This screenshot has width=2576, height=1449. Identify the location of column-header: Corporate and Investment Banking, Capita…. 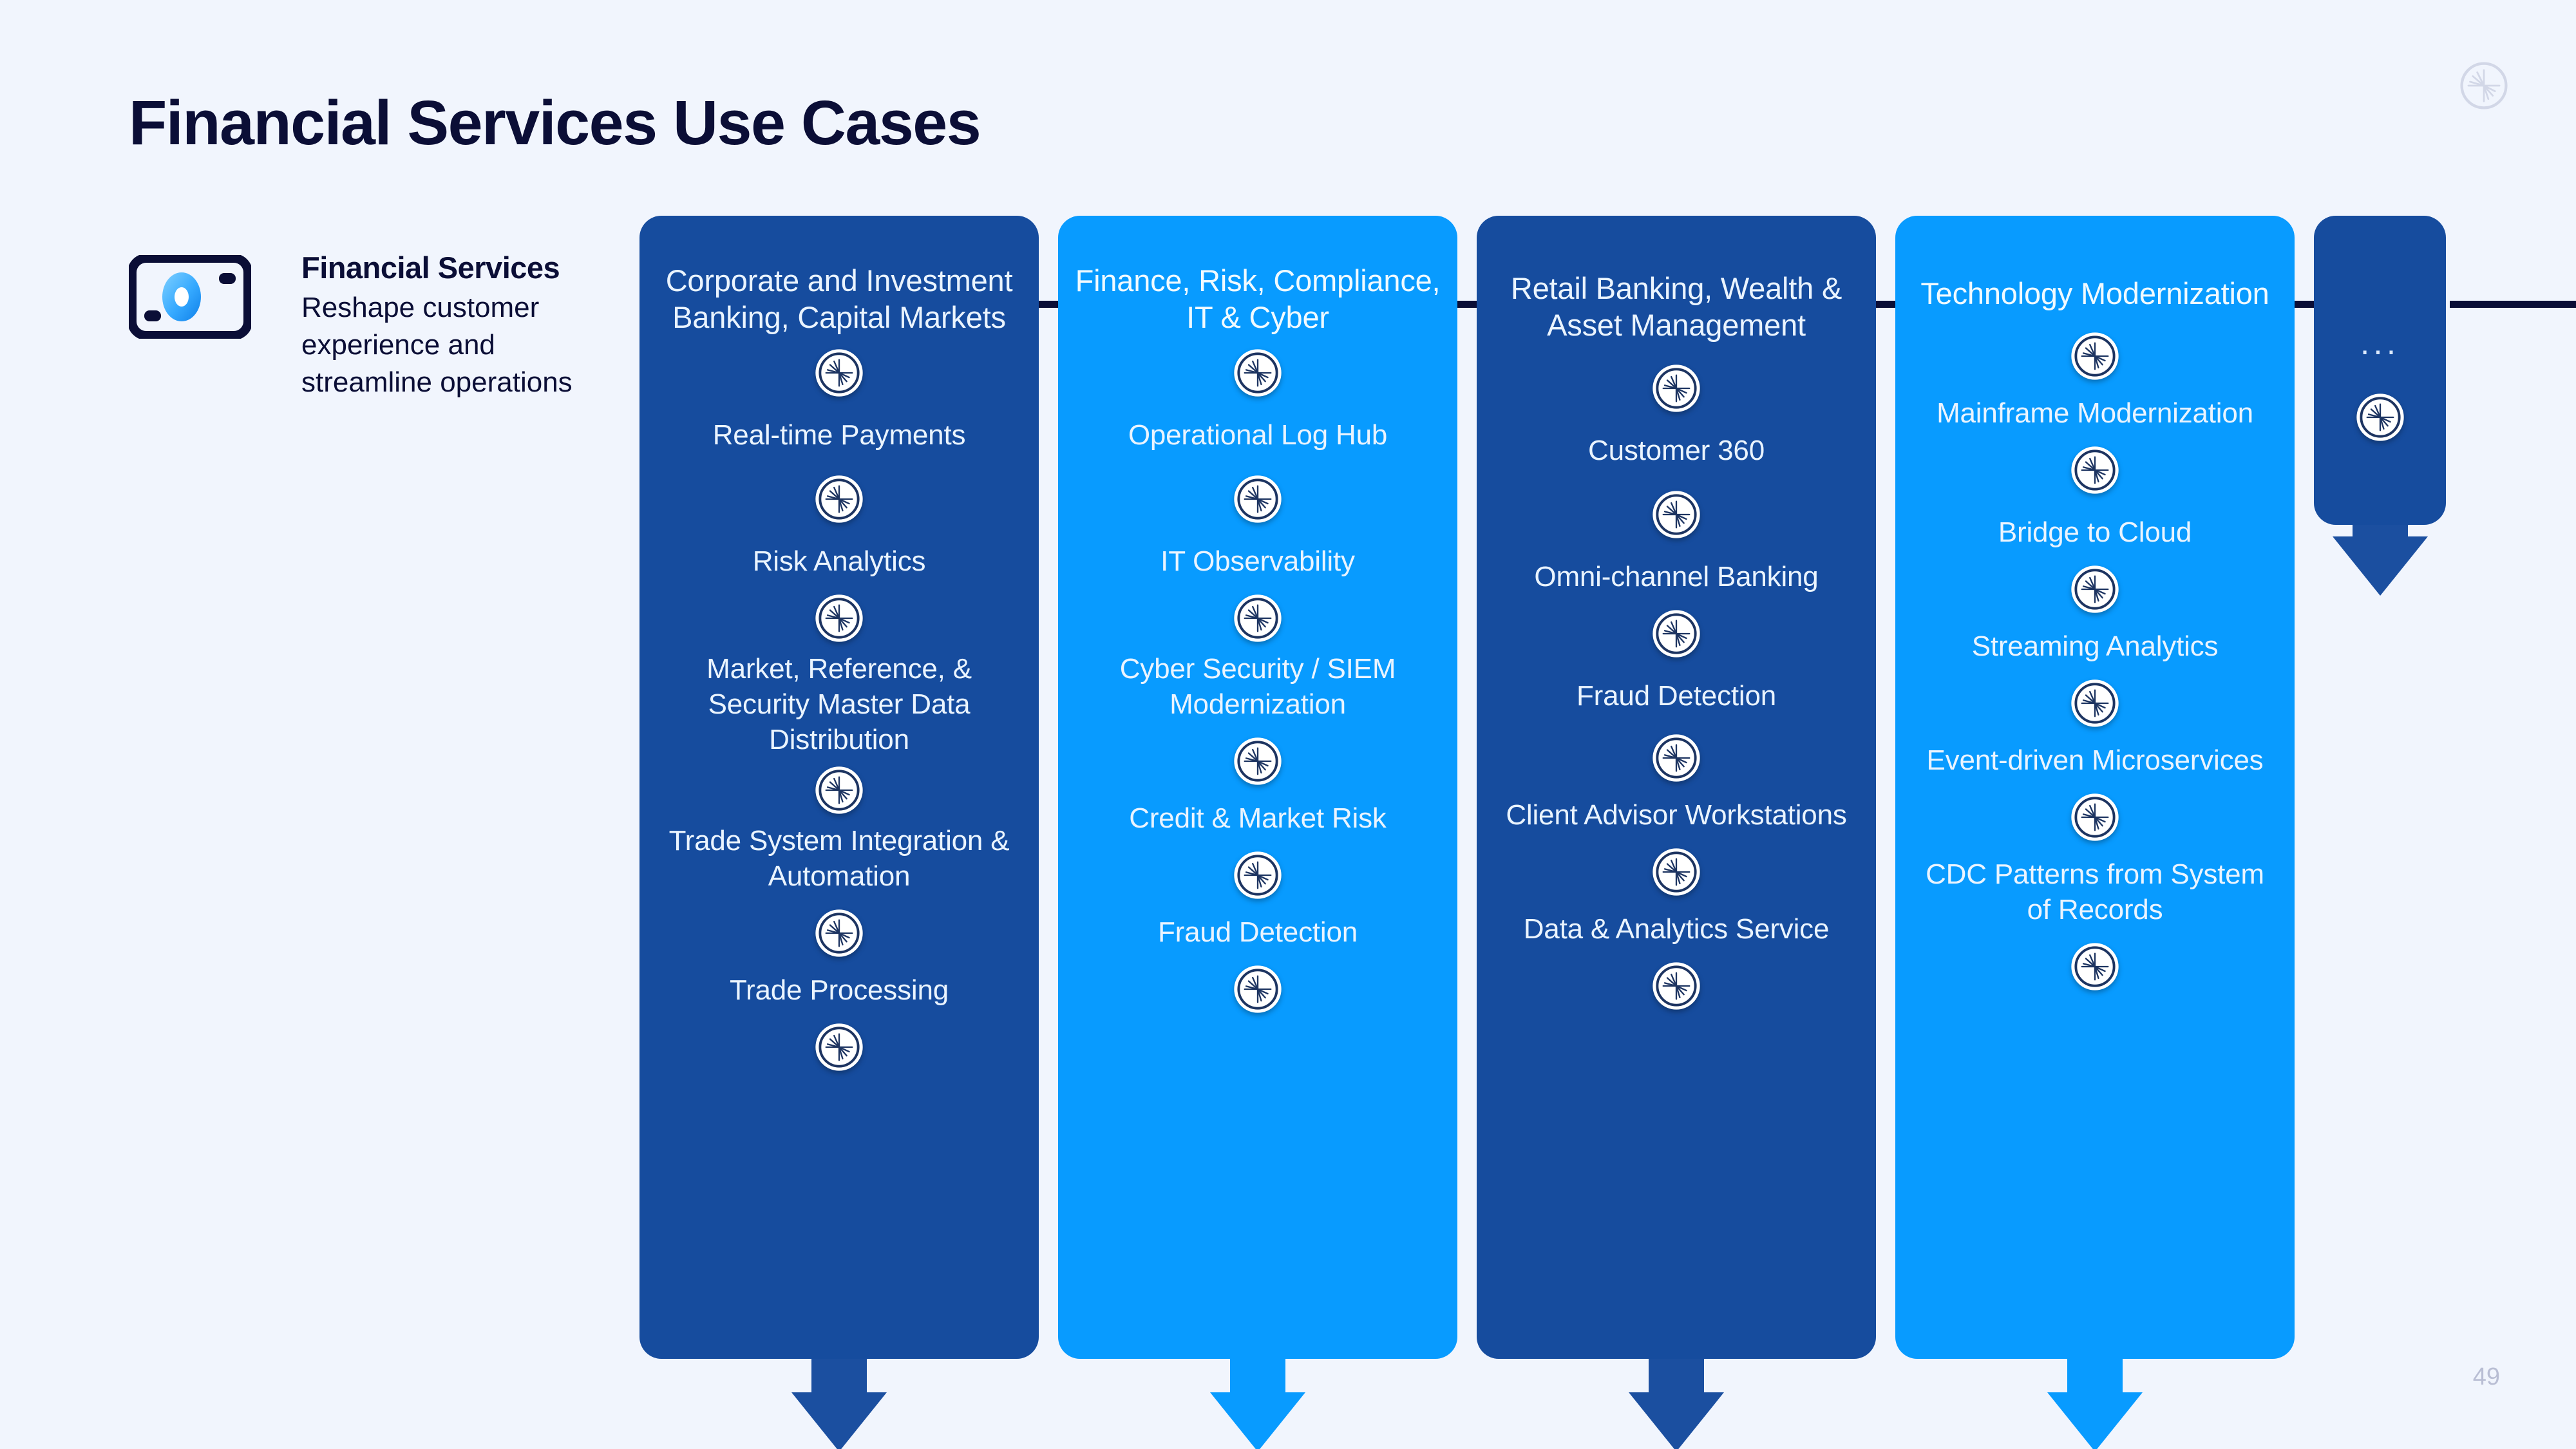
(839, 299).